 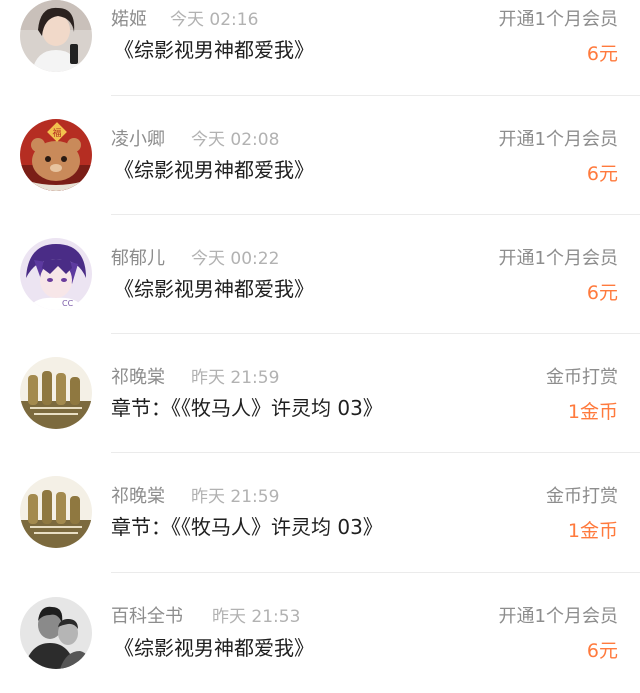 I want to click on avatar-anime-boy-icon: CC, so click(x=56, y=274).